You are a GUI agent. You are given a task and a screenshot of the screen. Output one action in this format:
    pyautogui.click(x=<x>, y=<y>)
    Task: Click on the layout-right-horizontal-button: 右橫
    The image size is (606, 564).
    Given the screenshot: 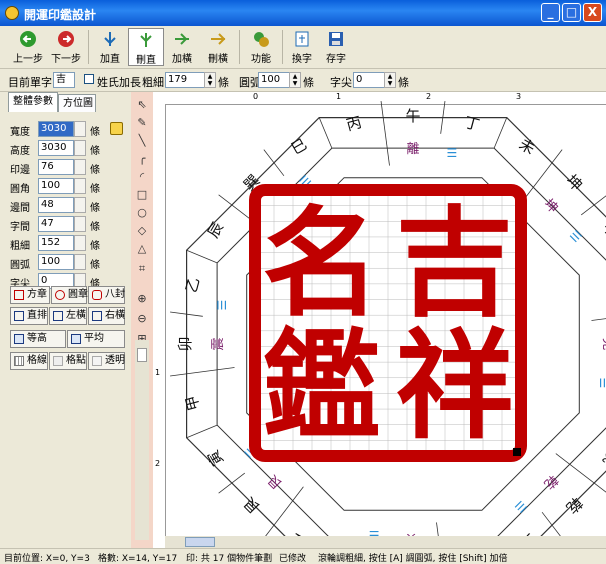 What is the action you would take?
    pyautogui.click(x=106, y=316)
    